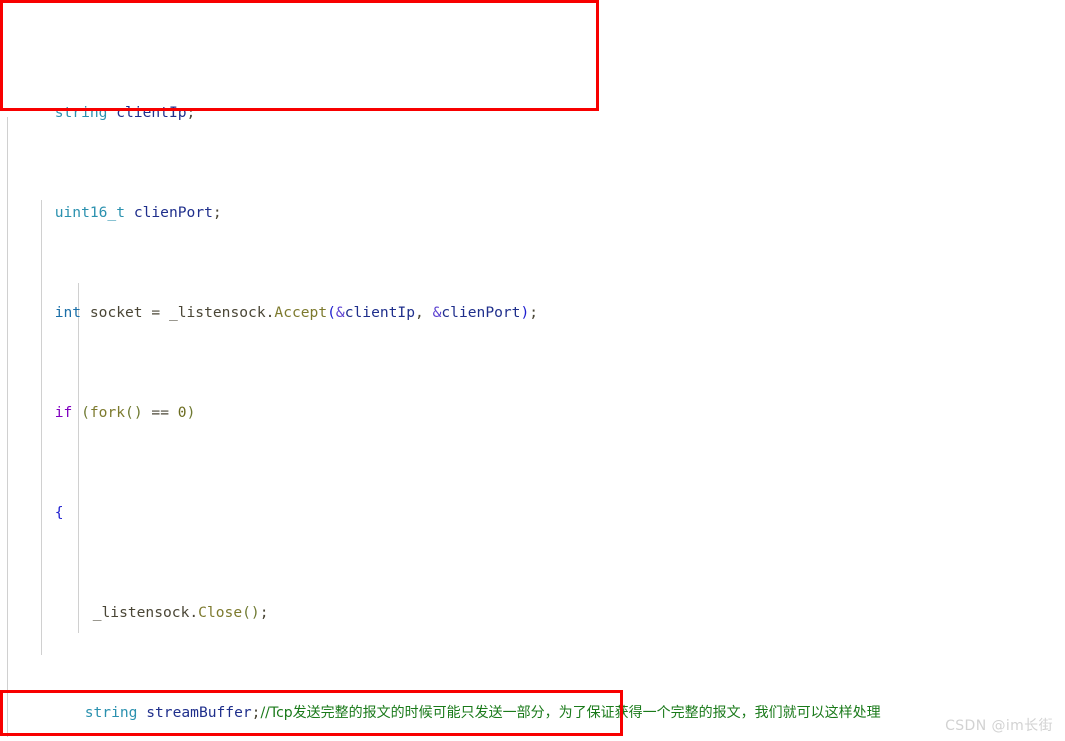 The image size is (1065, 741). I want to click on code-line: _listensock.Close();, so click(180, 612).